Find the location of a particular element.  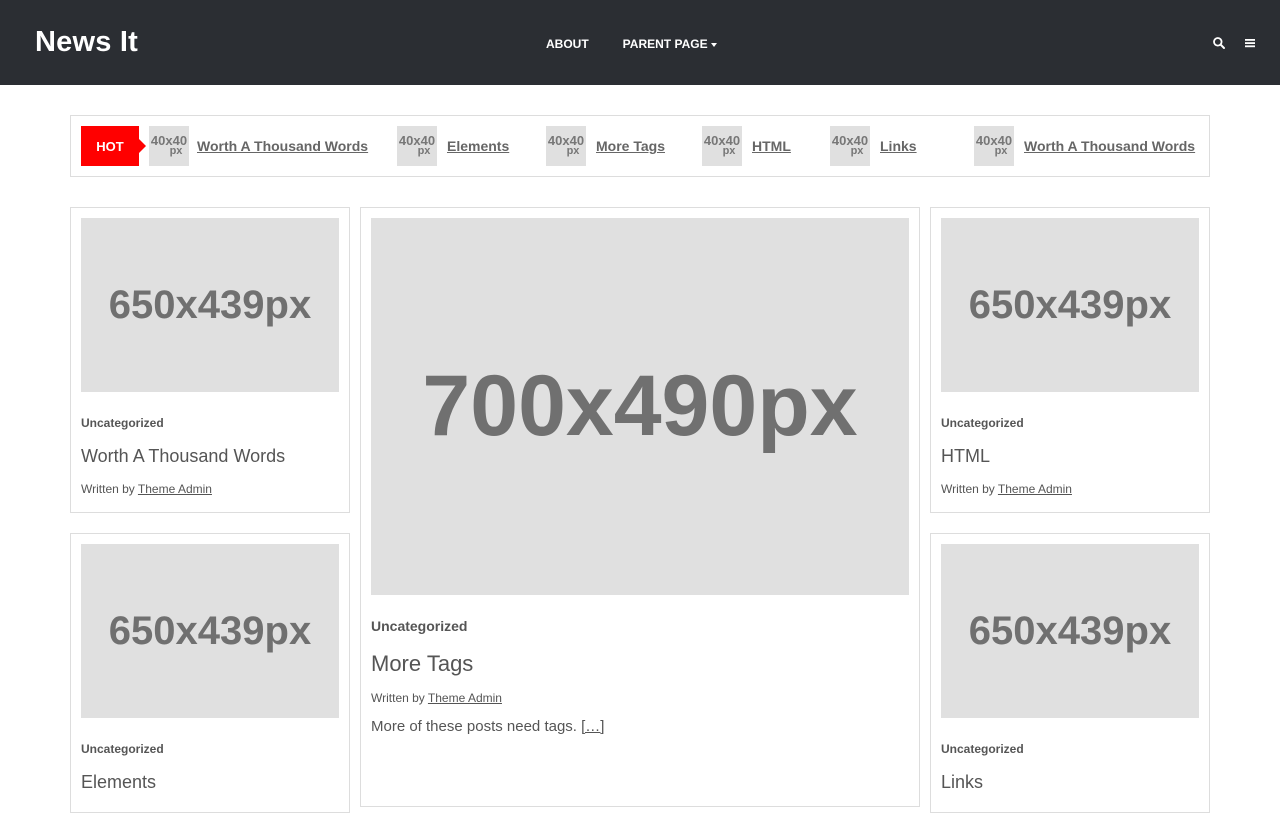

hot-badge: HOT is located at coordinates (113, 146).